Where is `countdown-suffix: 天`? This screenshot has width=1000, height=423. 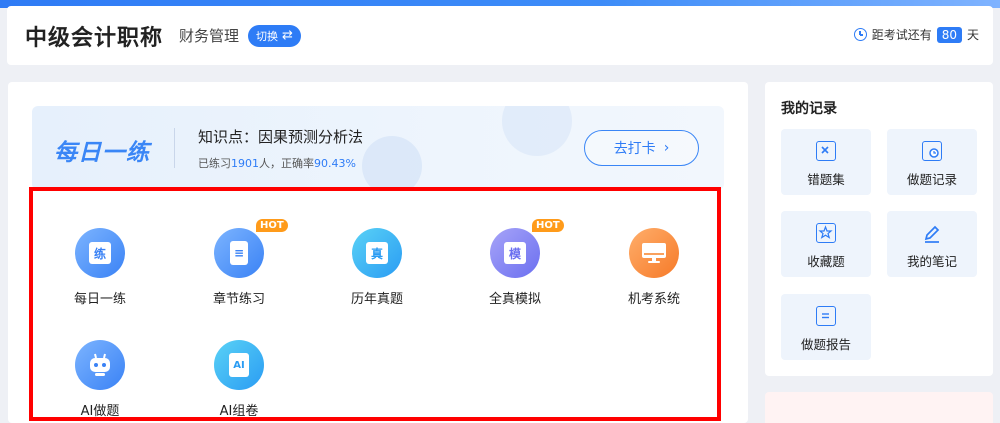 countdown-suffix: 天 is located at coordinates (972, 35).